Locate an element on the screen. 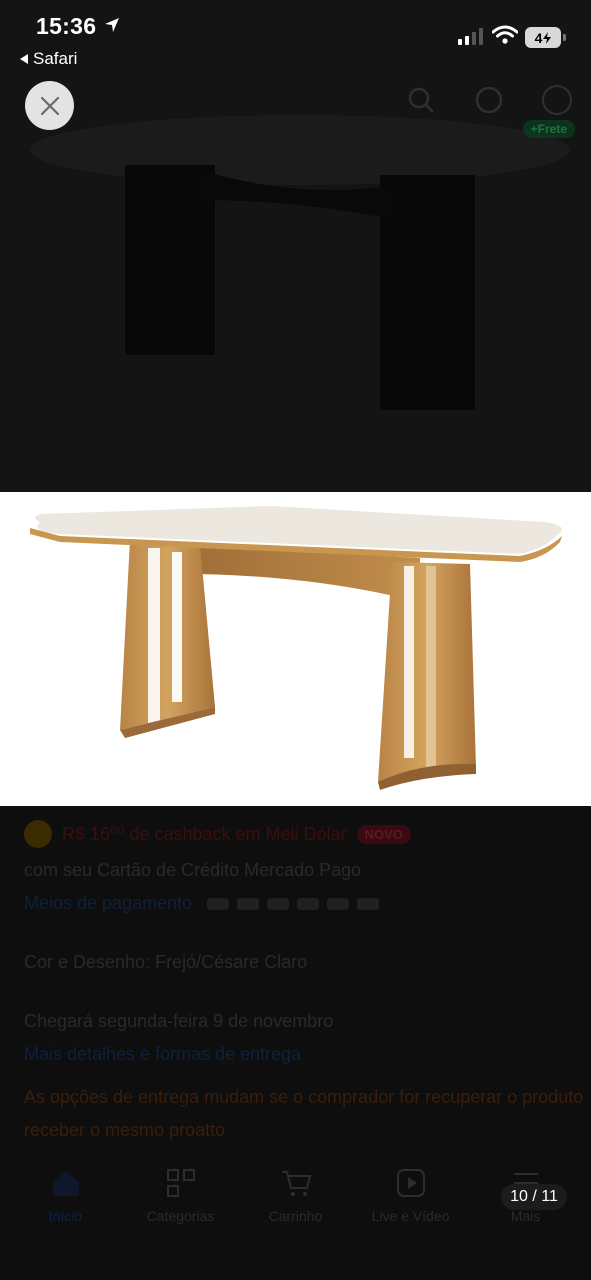 The image size is (591, 1280). delivery-details-link: Mais detalhes e formas de entrega is located at coordinates (163, 1054).